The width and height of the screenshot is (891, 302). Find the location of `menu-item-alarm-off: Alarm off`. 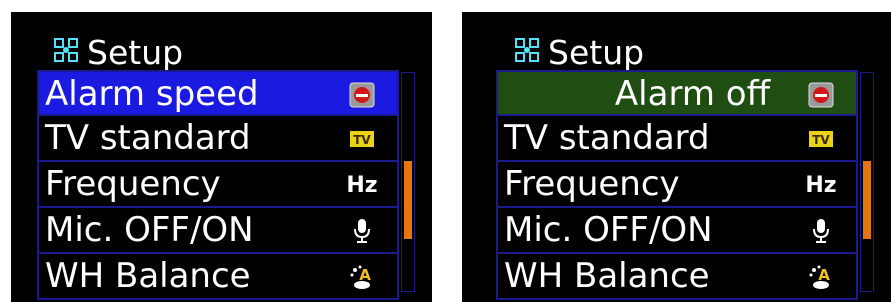

menu-item-alarm-off: Alarm off is located at coordinates (677, 93).